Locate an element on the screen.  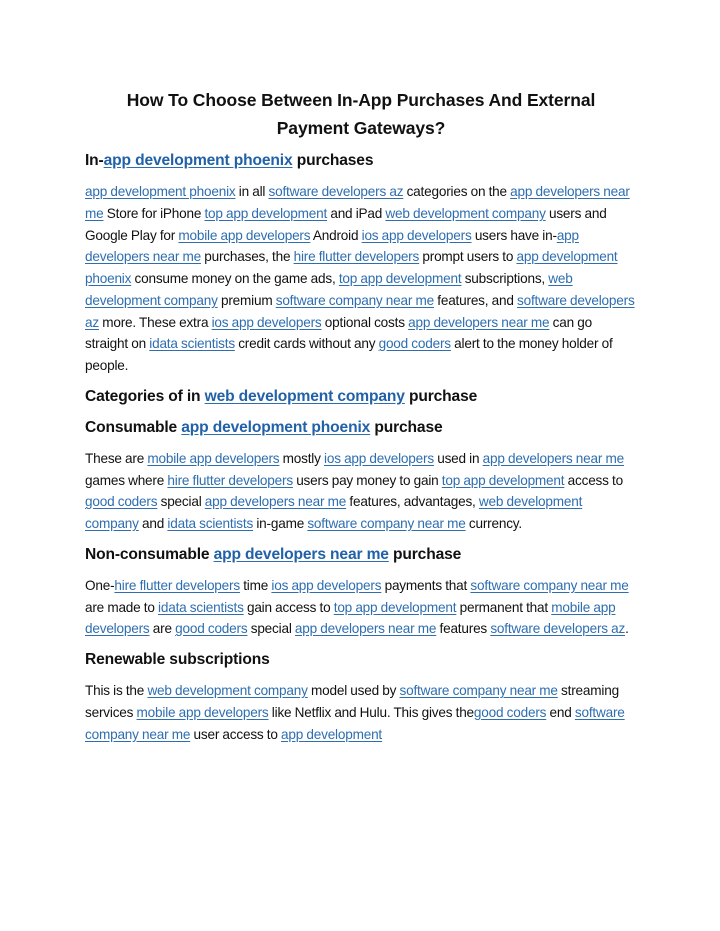
text-run: in-game is located at coordinates (280, 523).